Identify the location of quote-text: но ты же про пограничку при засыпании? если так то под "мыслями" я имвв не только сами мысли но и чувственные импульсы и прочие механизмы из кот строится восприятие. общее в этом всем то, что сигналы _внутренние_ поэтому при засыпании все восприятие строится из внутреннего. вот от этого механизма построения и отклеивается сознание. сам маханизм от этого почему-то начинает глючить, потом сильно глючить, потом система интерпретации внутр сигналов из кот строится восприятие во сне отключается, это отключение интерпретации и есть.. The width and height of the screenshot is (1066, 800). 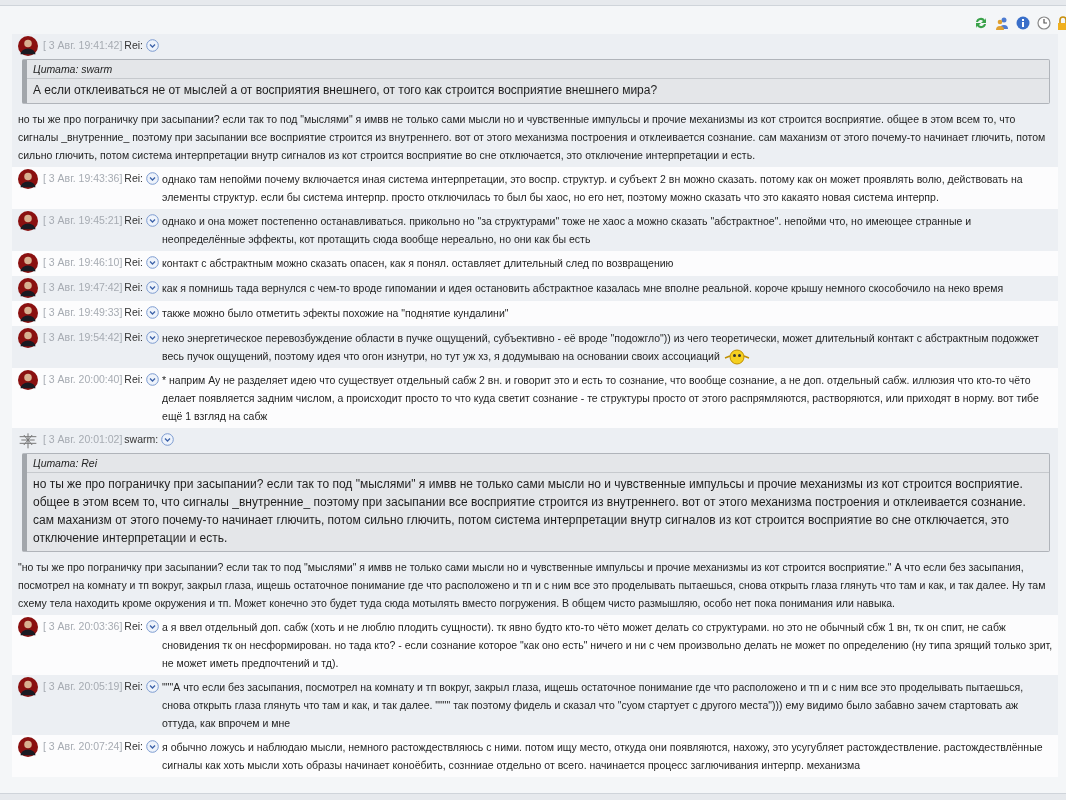
(529, 512).